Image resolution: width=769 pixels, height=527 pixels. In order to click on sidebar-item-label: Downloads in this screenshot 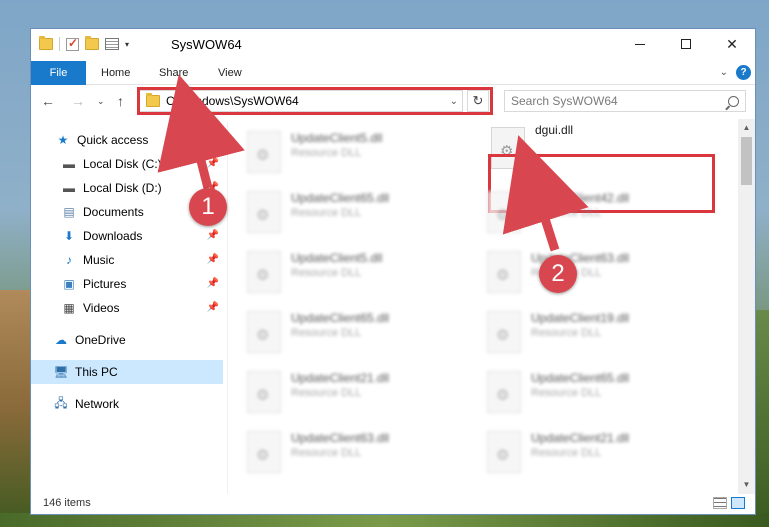, I will do `click(113, 236)`.